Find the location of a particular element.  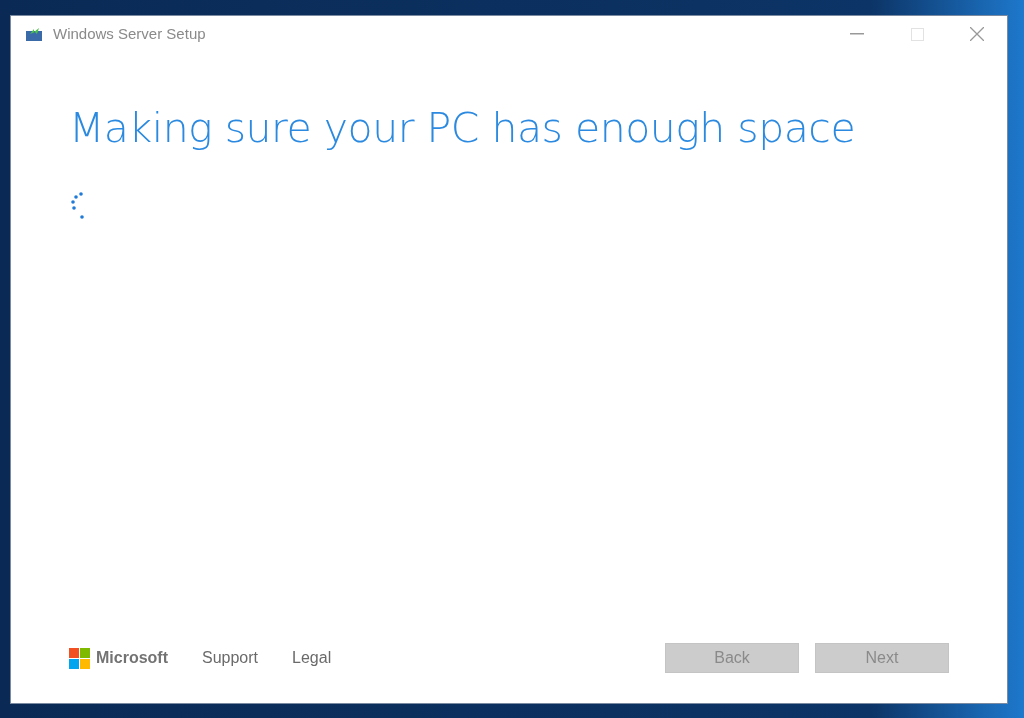

close-icon is located at coordinates (977, 34).